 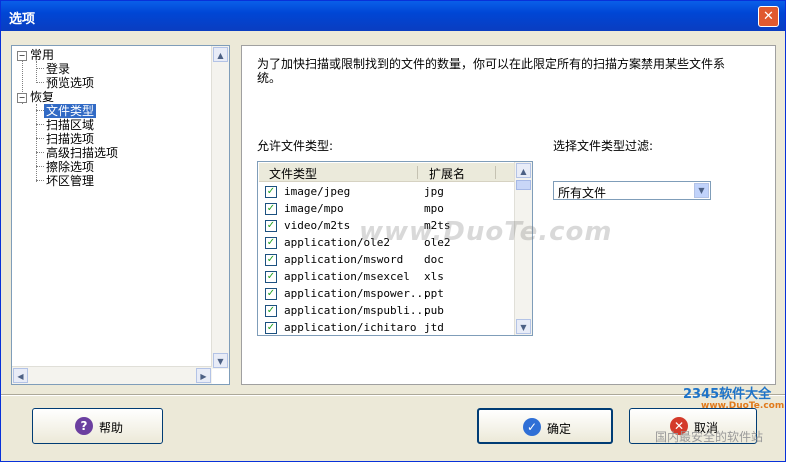 What do you see at coordinates (293, 173) in the screenshot?
I see `column-header-type: 文件类型` at bounding box center [293, 173].